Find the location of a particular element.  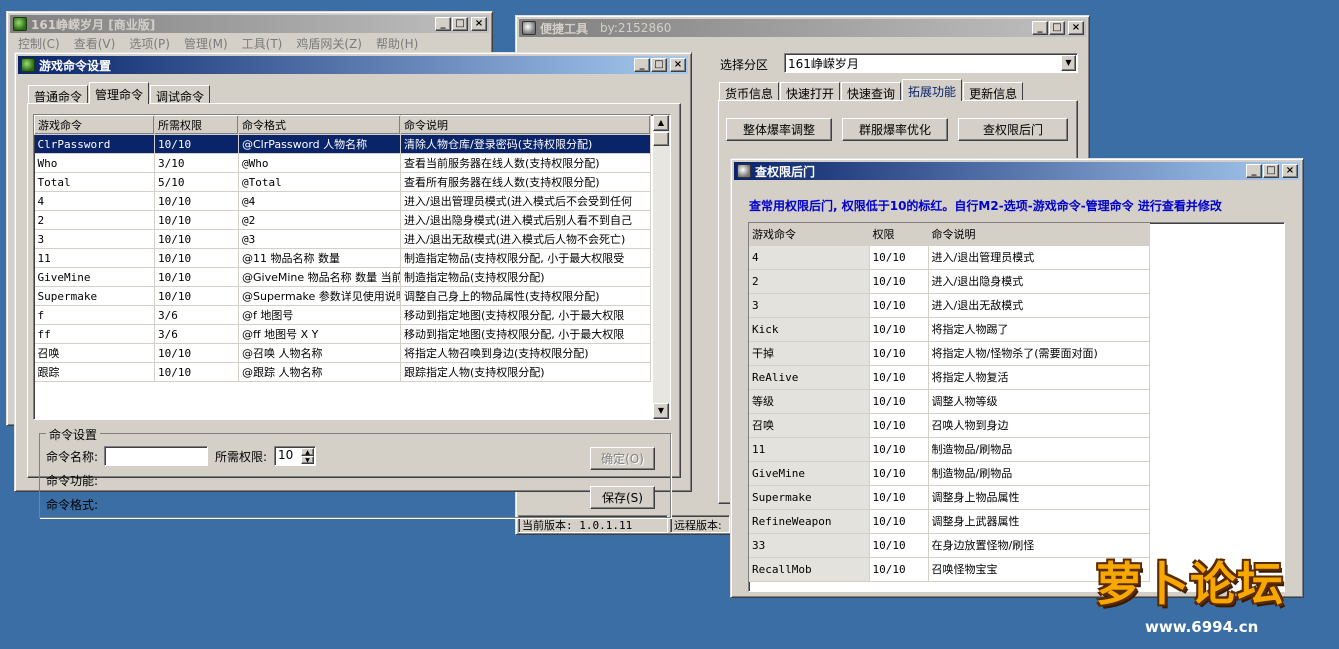

table-row: 33 10/10 在身边放置怪物/刷怪 is located at coordinates (949, 545).